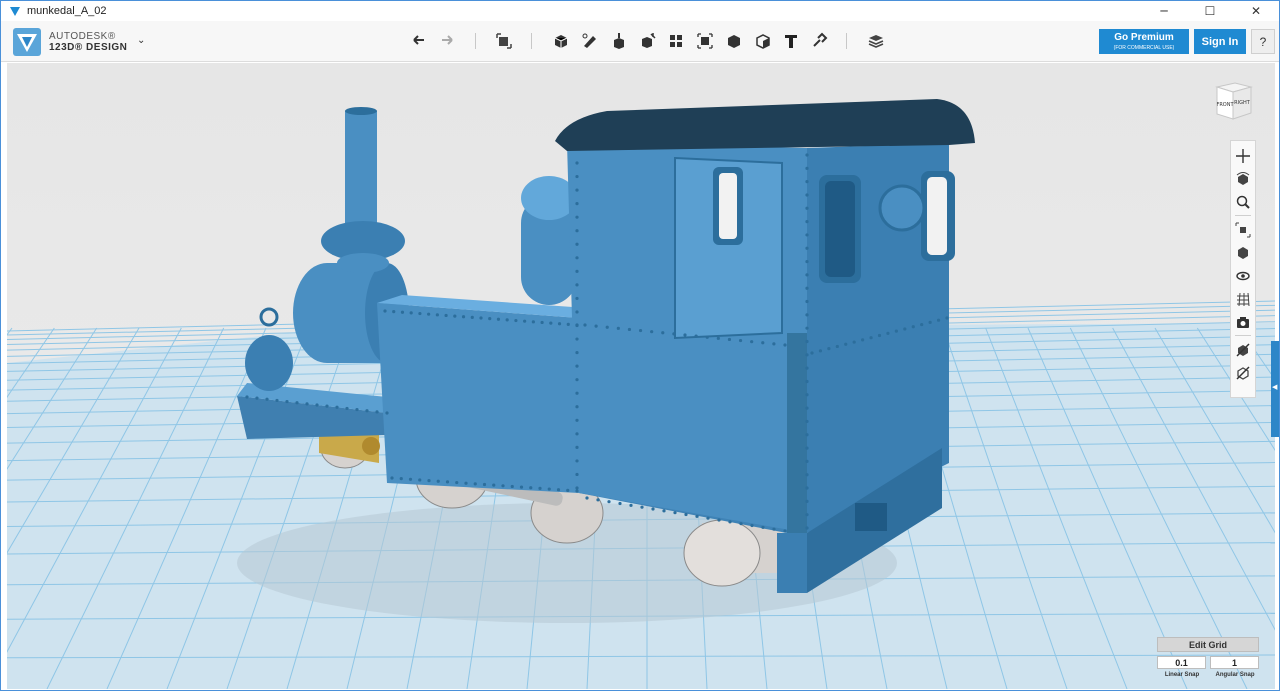  I want to click on snap-icon, so click(819, 41).